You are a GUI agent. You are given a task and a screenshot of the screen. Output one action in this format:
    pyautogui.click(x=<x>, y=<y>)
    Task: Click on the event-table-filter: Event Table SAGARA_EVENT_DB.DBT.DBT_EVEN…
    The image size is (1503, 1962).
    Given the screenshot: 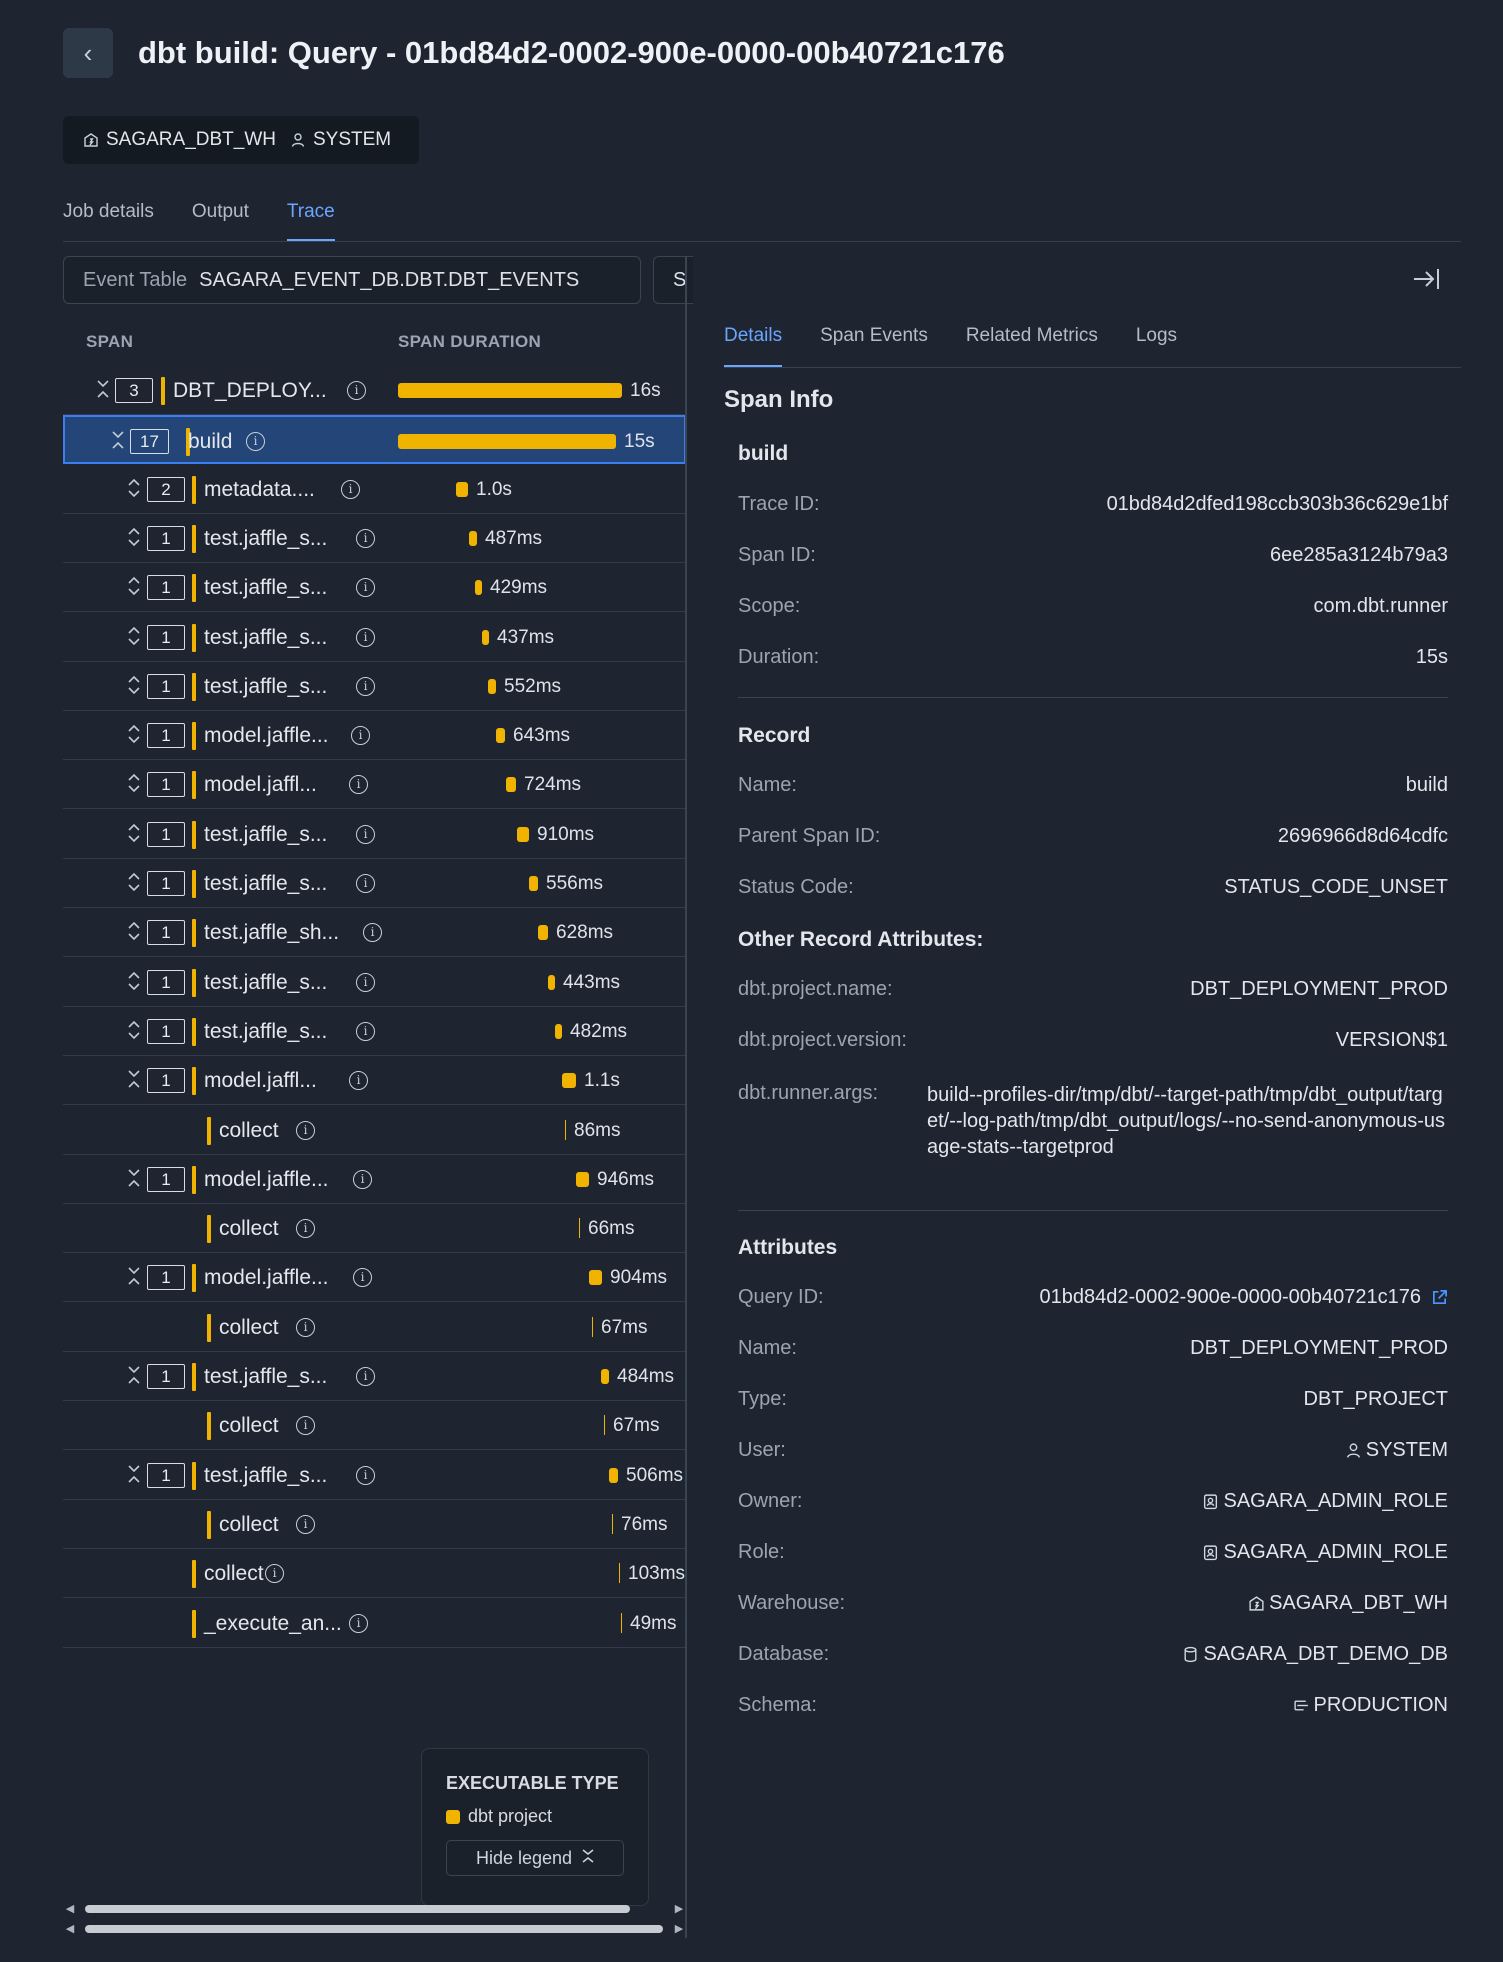 What is the action you would take?
    pyautogui.click(x=352, y=280)
    